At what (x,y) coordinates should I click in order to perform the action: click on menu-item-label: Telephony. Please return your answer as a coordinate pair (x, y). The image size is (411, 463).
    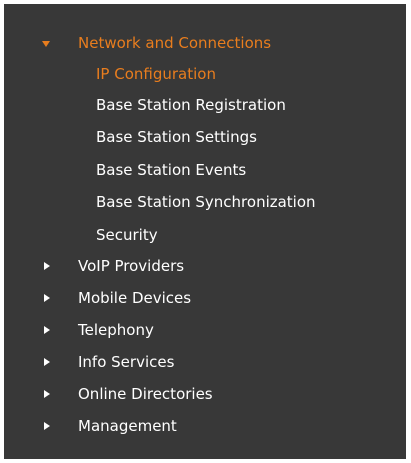
    Looking at the image, I should click on (116, 330).